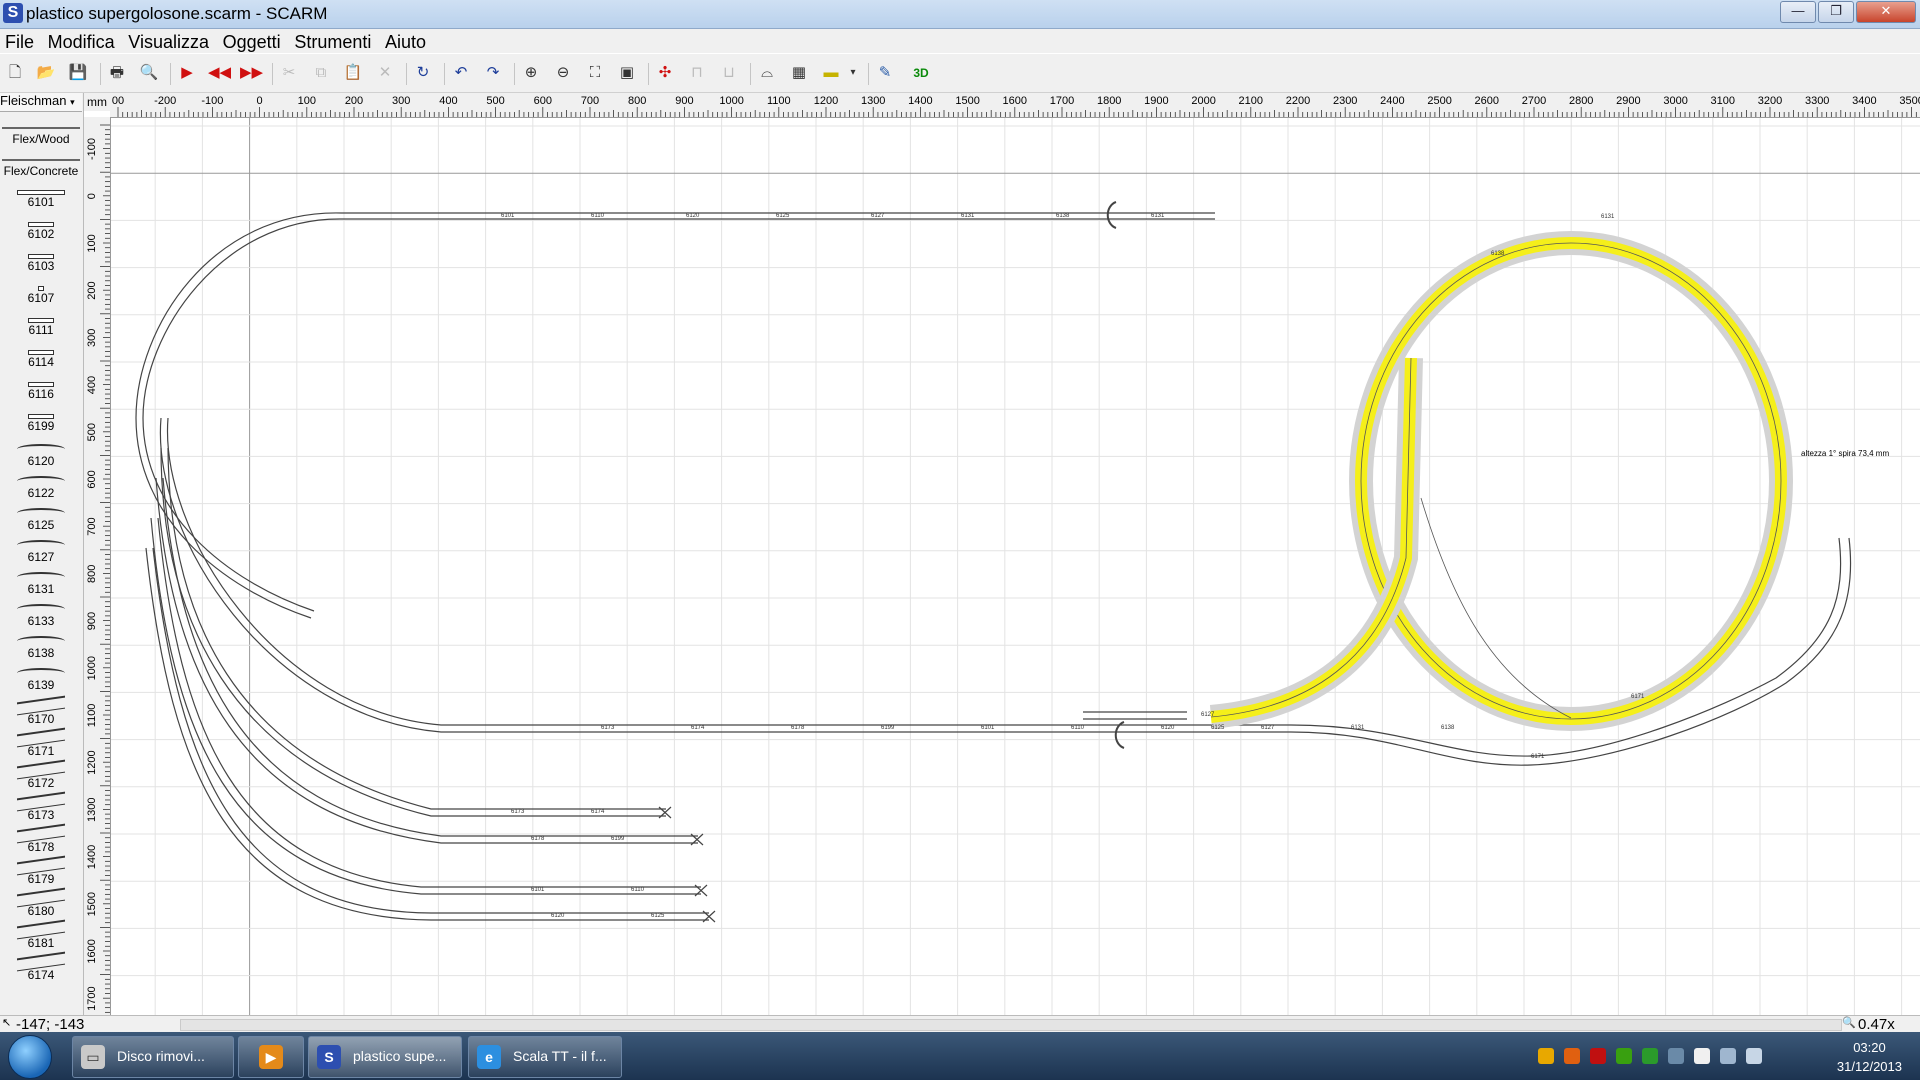 The width and height of the screenshot is (1920, 1080). I want to click on 3d-view-icon: 3D, so click(921, 73).